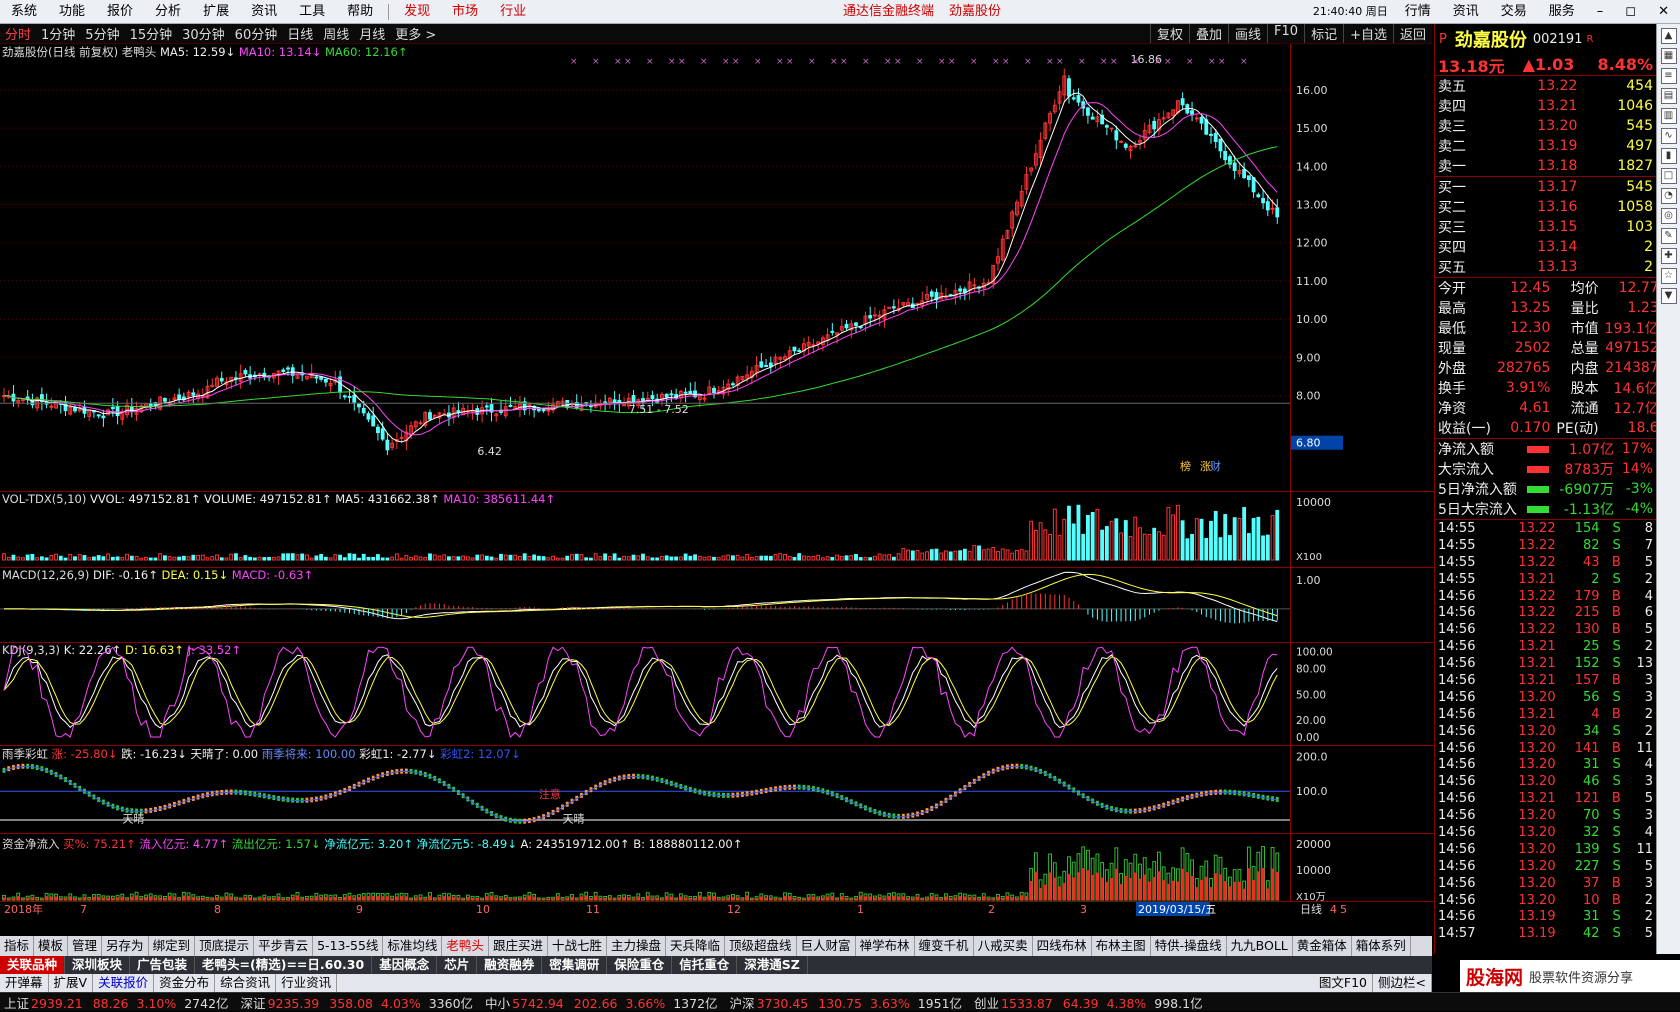 The image size is (1680, 1012). What do you see at coordinates (413, 946) in the screenshot?
I see `indicator-tab-8: 标准均线` at bounding box center [413, 946].